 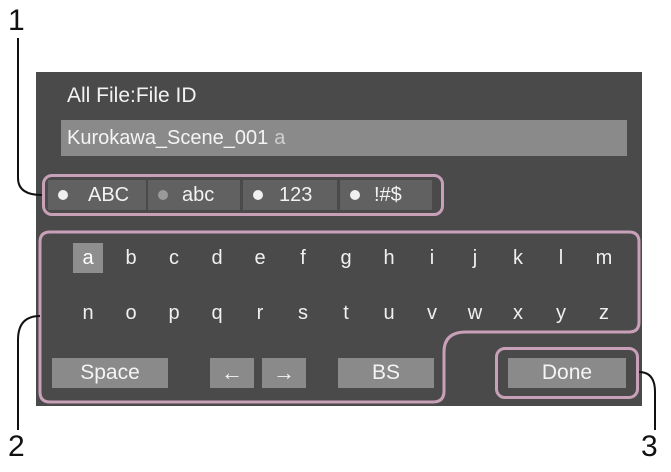 I want to click on key-n: n, so click(x=88, y=313).